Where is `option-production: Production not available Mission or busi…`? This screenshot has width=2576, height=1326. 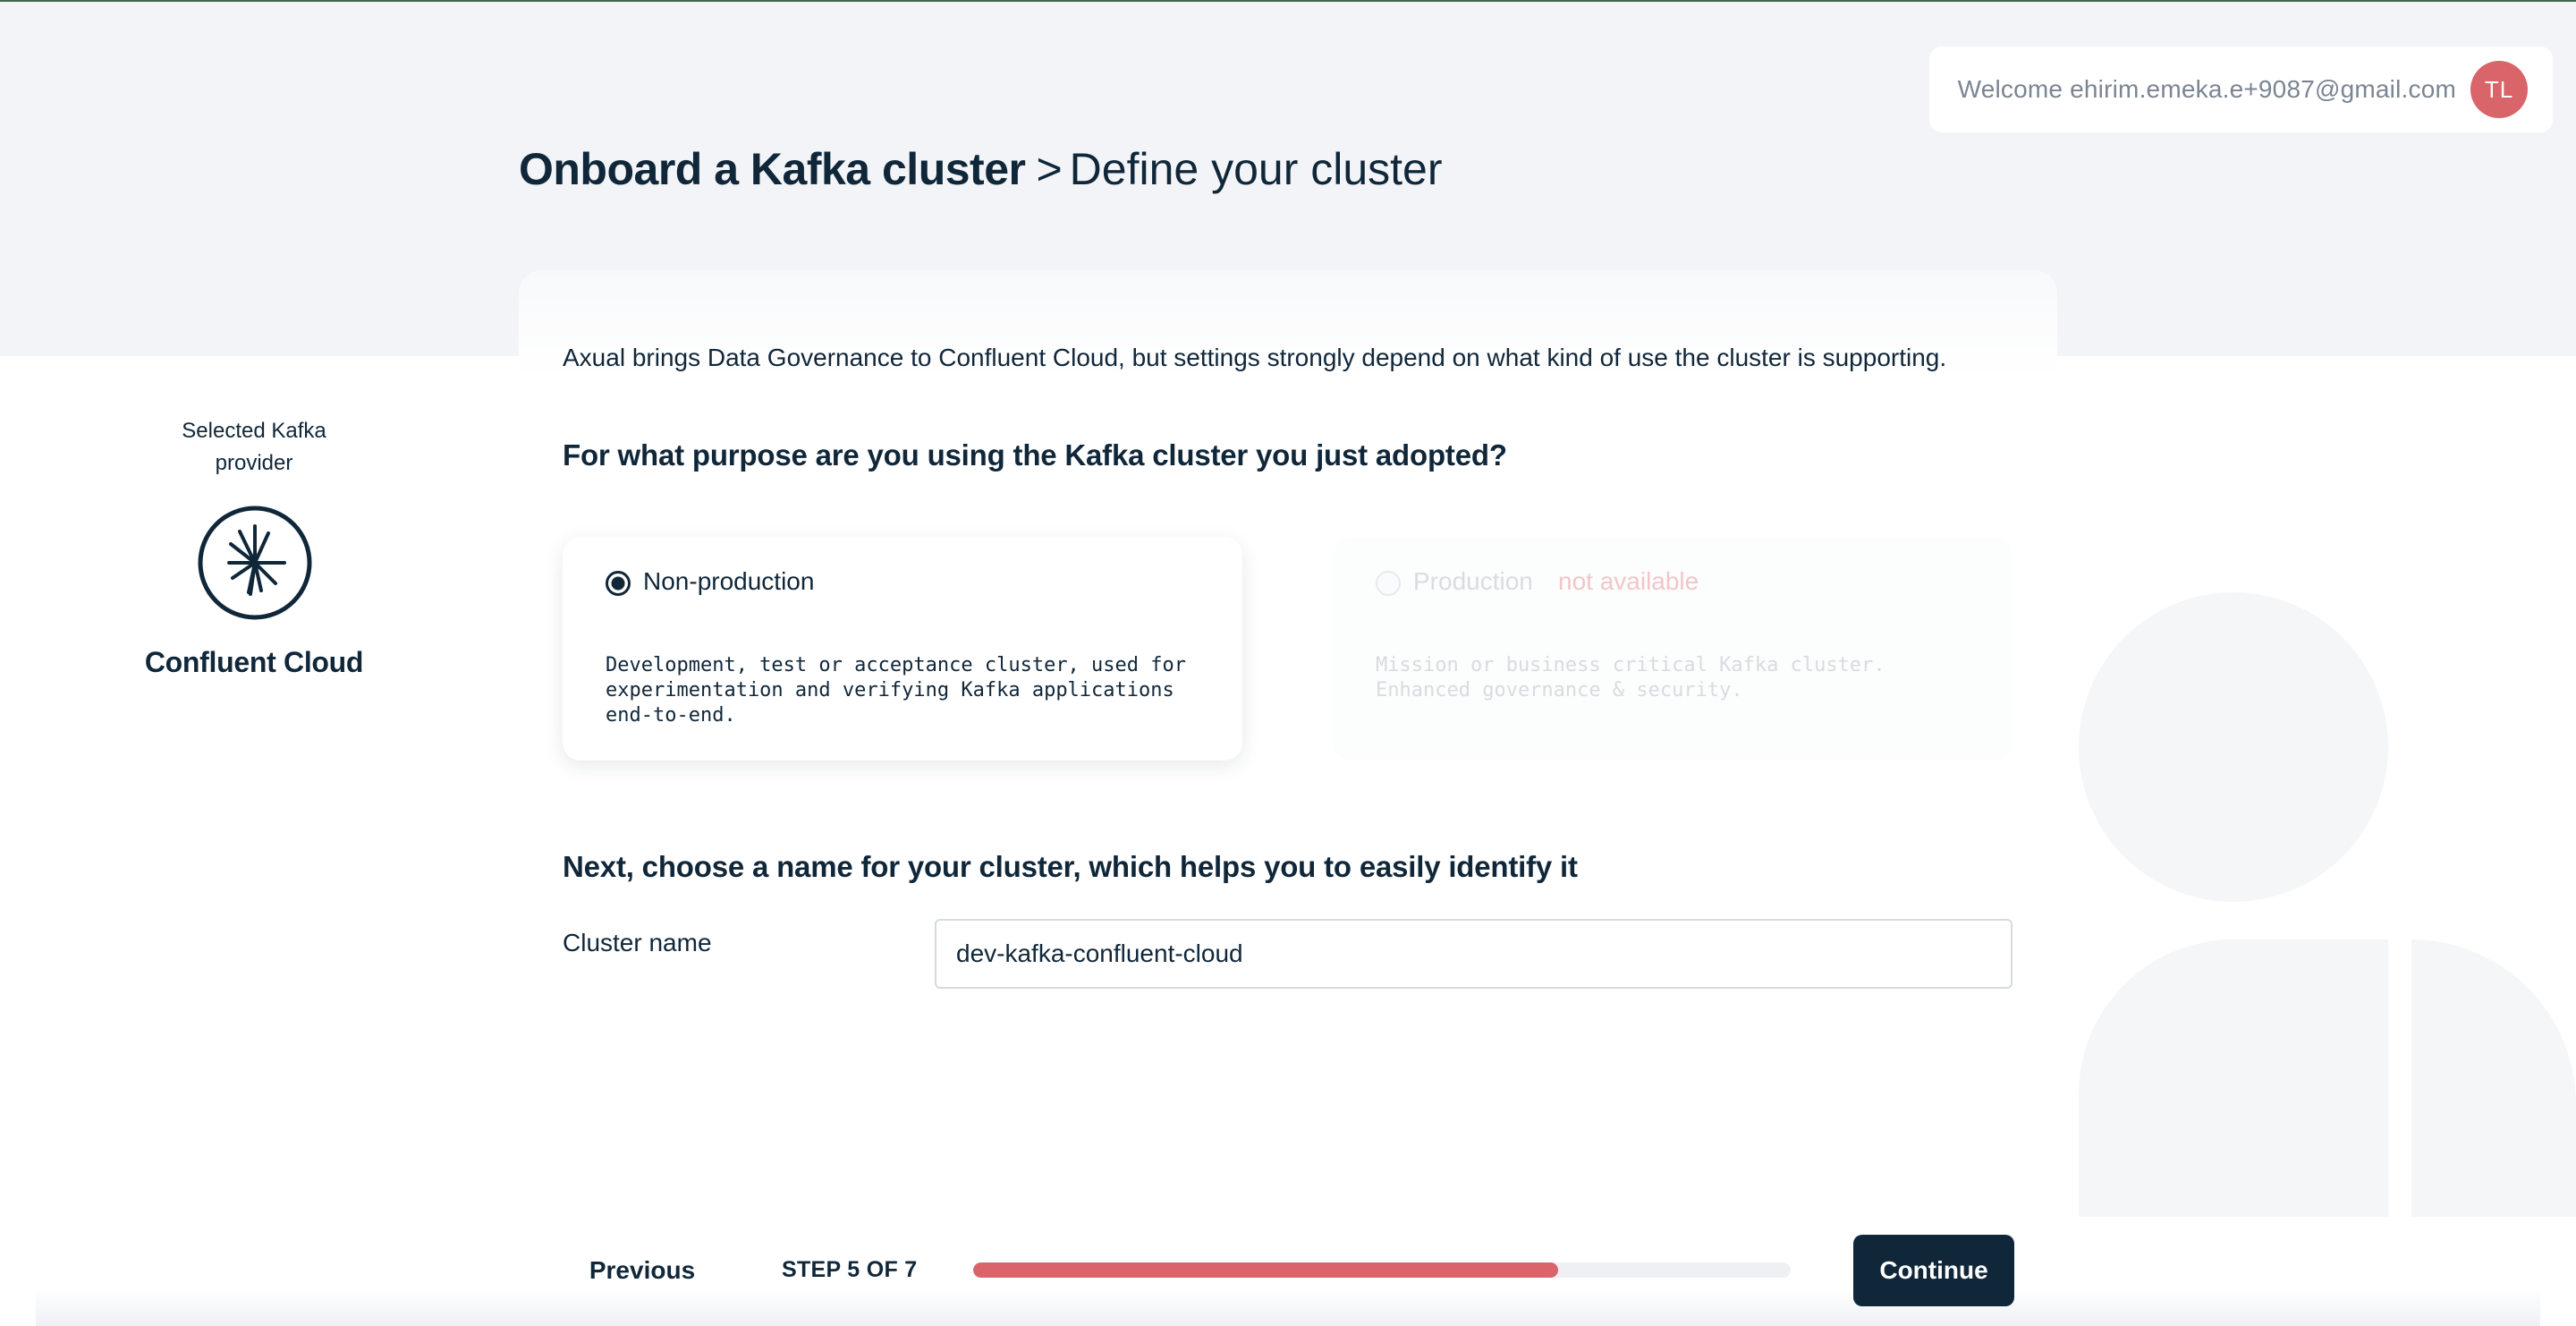
option-production: Production not available Mission or busi… is located at coordinates (1672, 649).